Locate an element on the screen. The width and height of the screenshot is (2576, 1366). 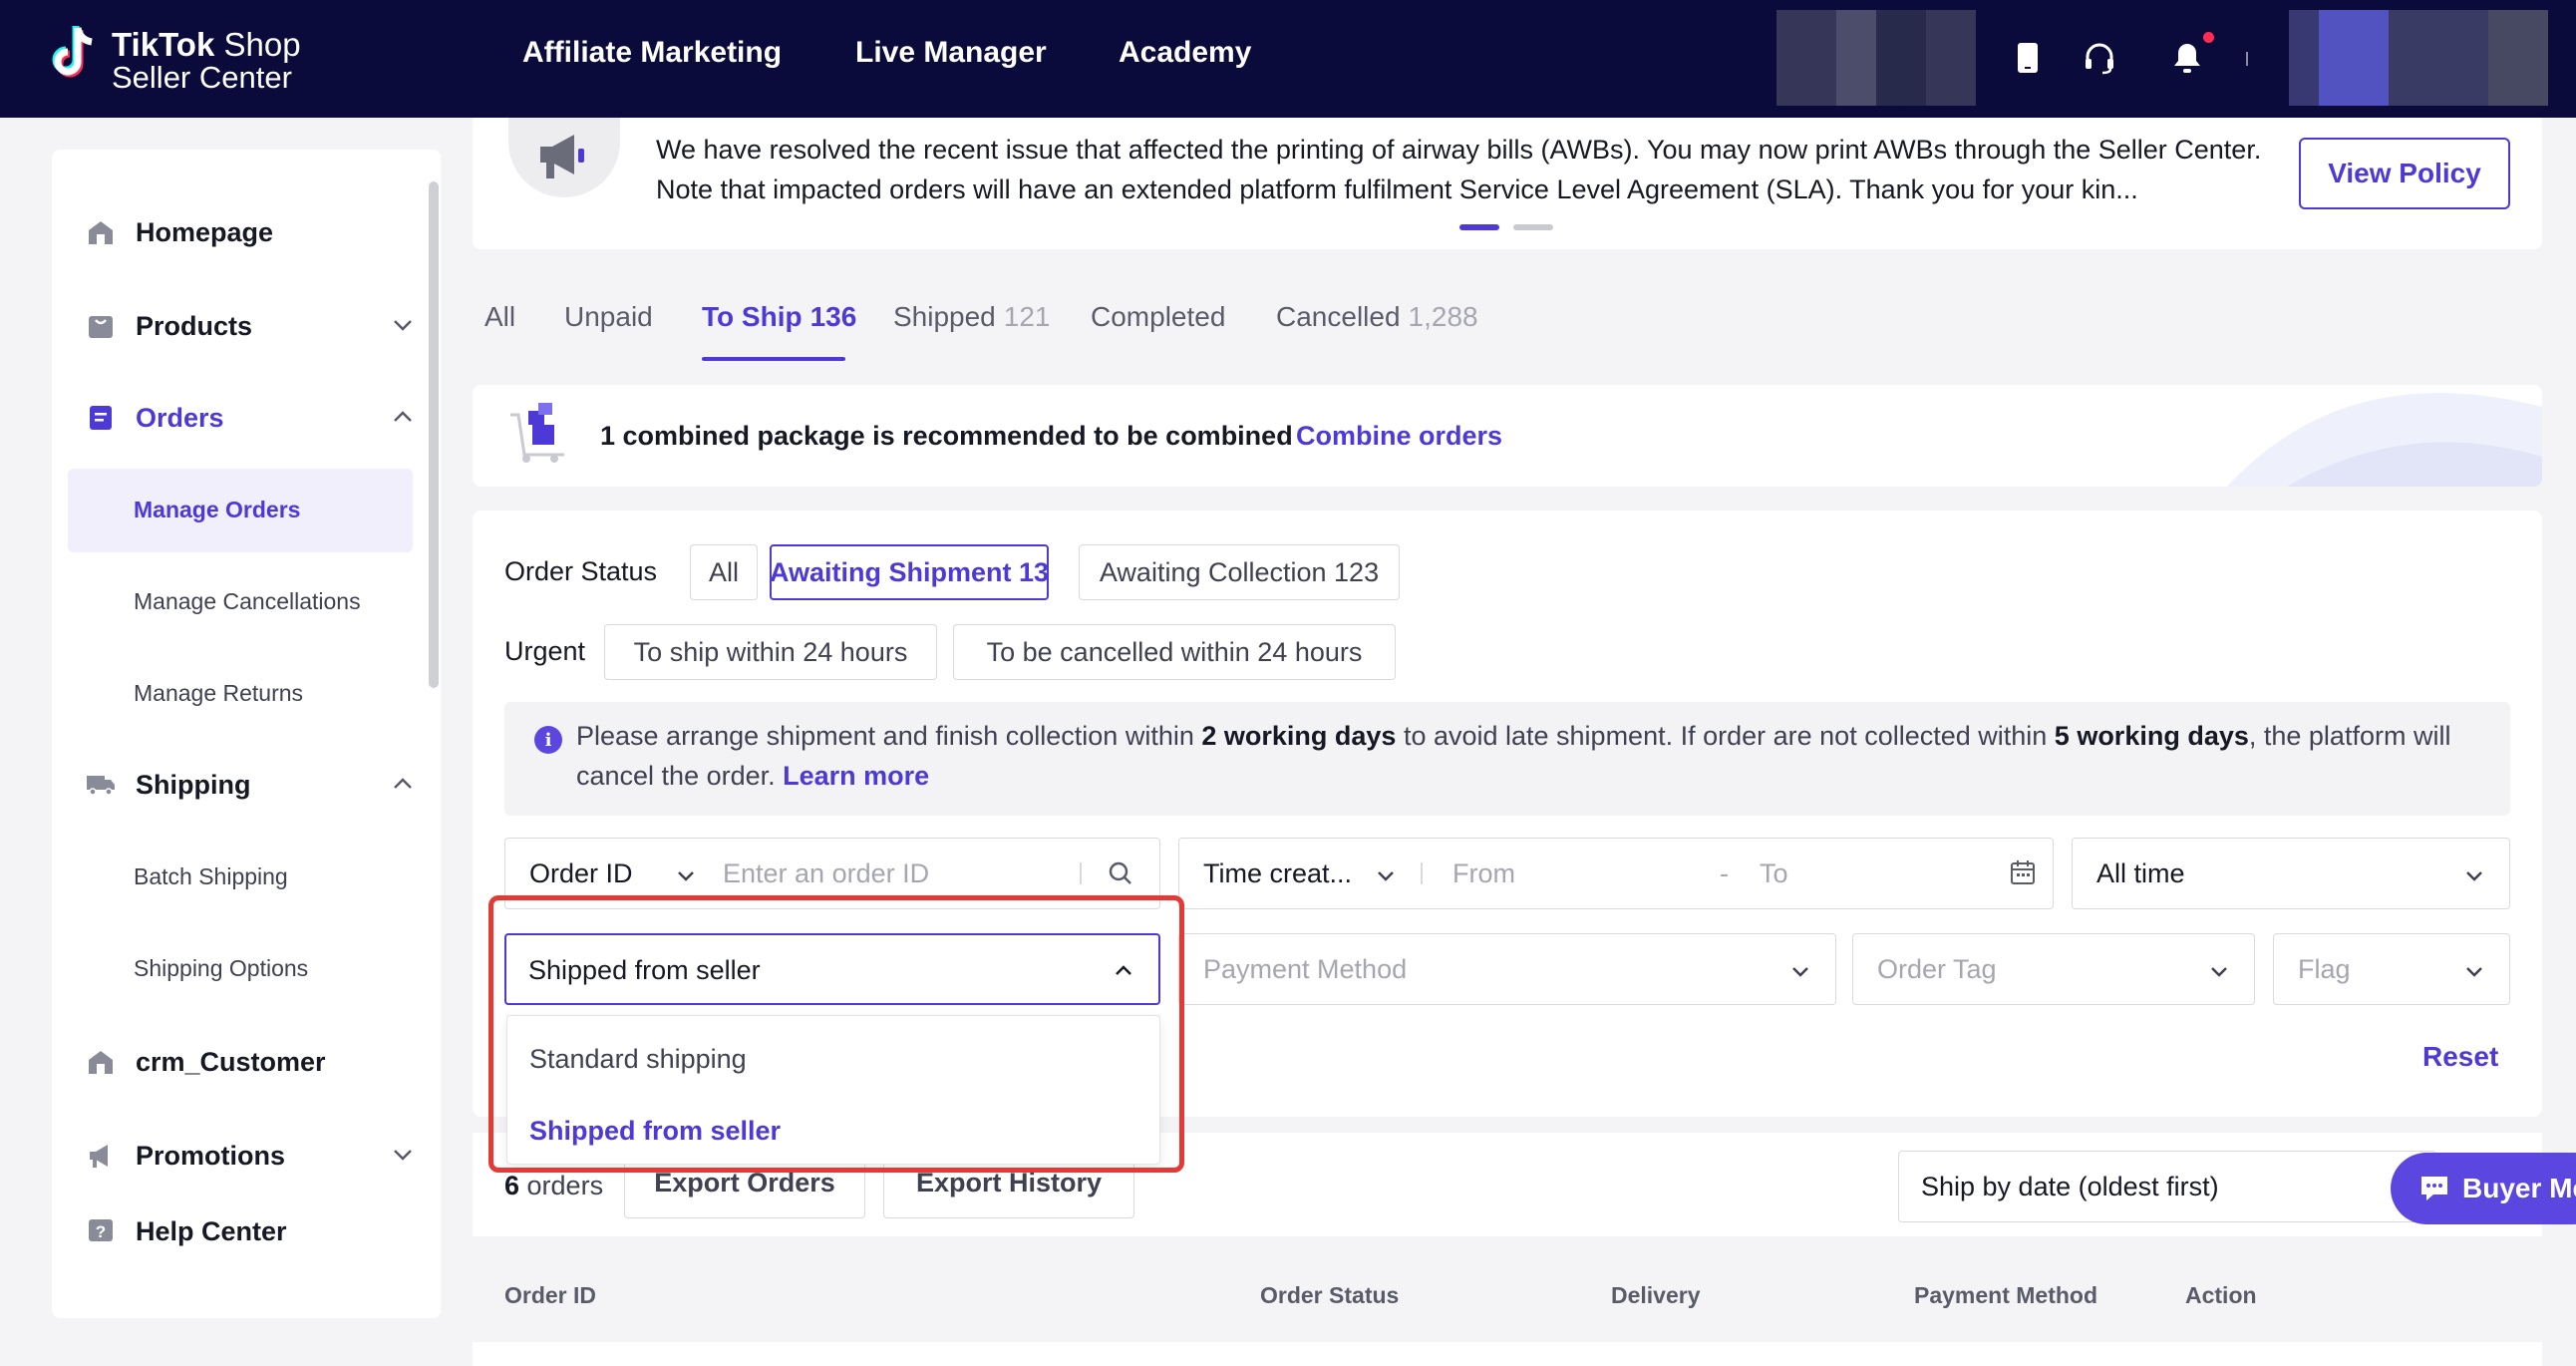
view-policy-button: View Policy is located at coordinates (2404, 173).